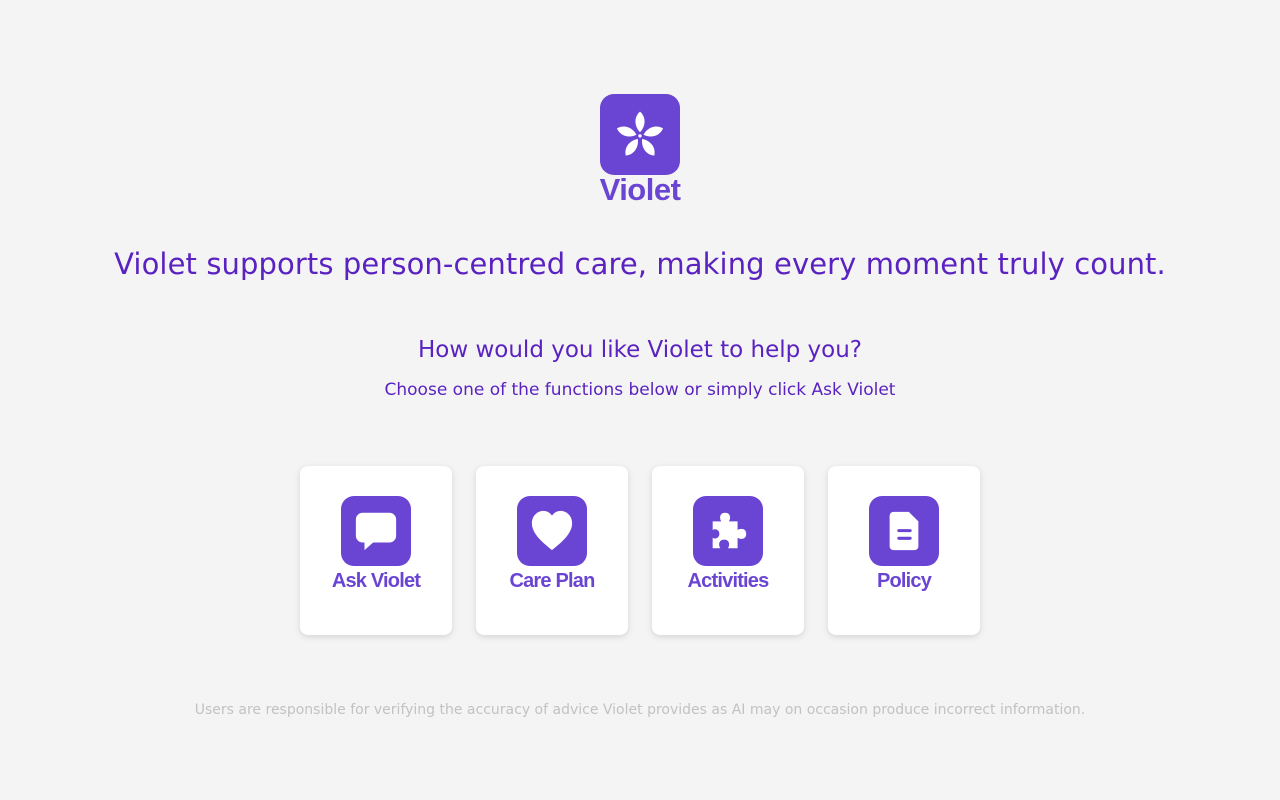 This screenshot has height=800, width=1280. What do you see at coordinates (640, 350) in the screenshot?
I see `help-question: How would you like Violet to help you?` at bounding box center [640, 350].